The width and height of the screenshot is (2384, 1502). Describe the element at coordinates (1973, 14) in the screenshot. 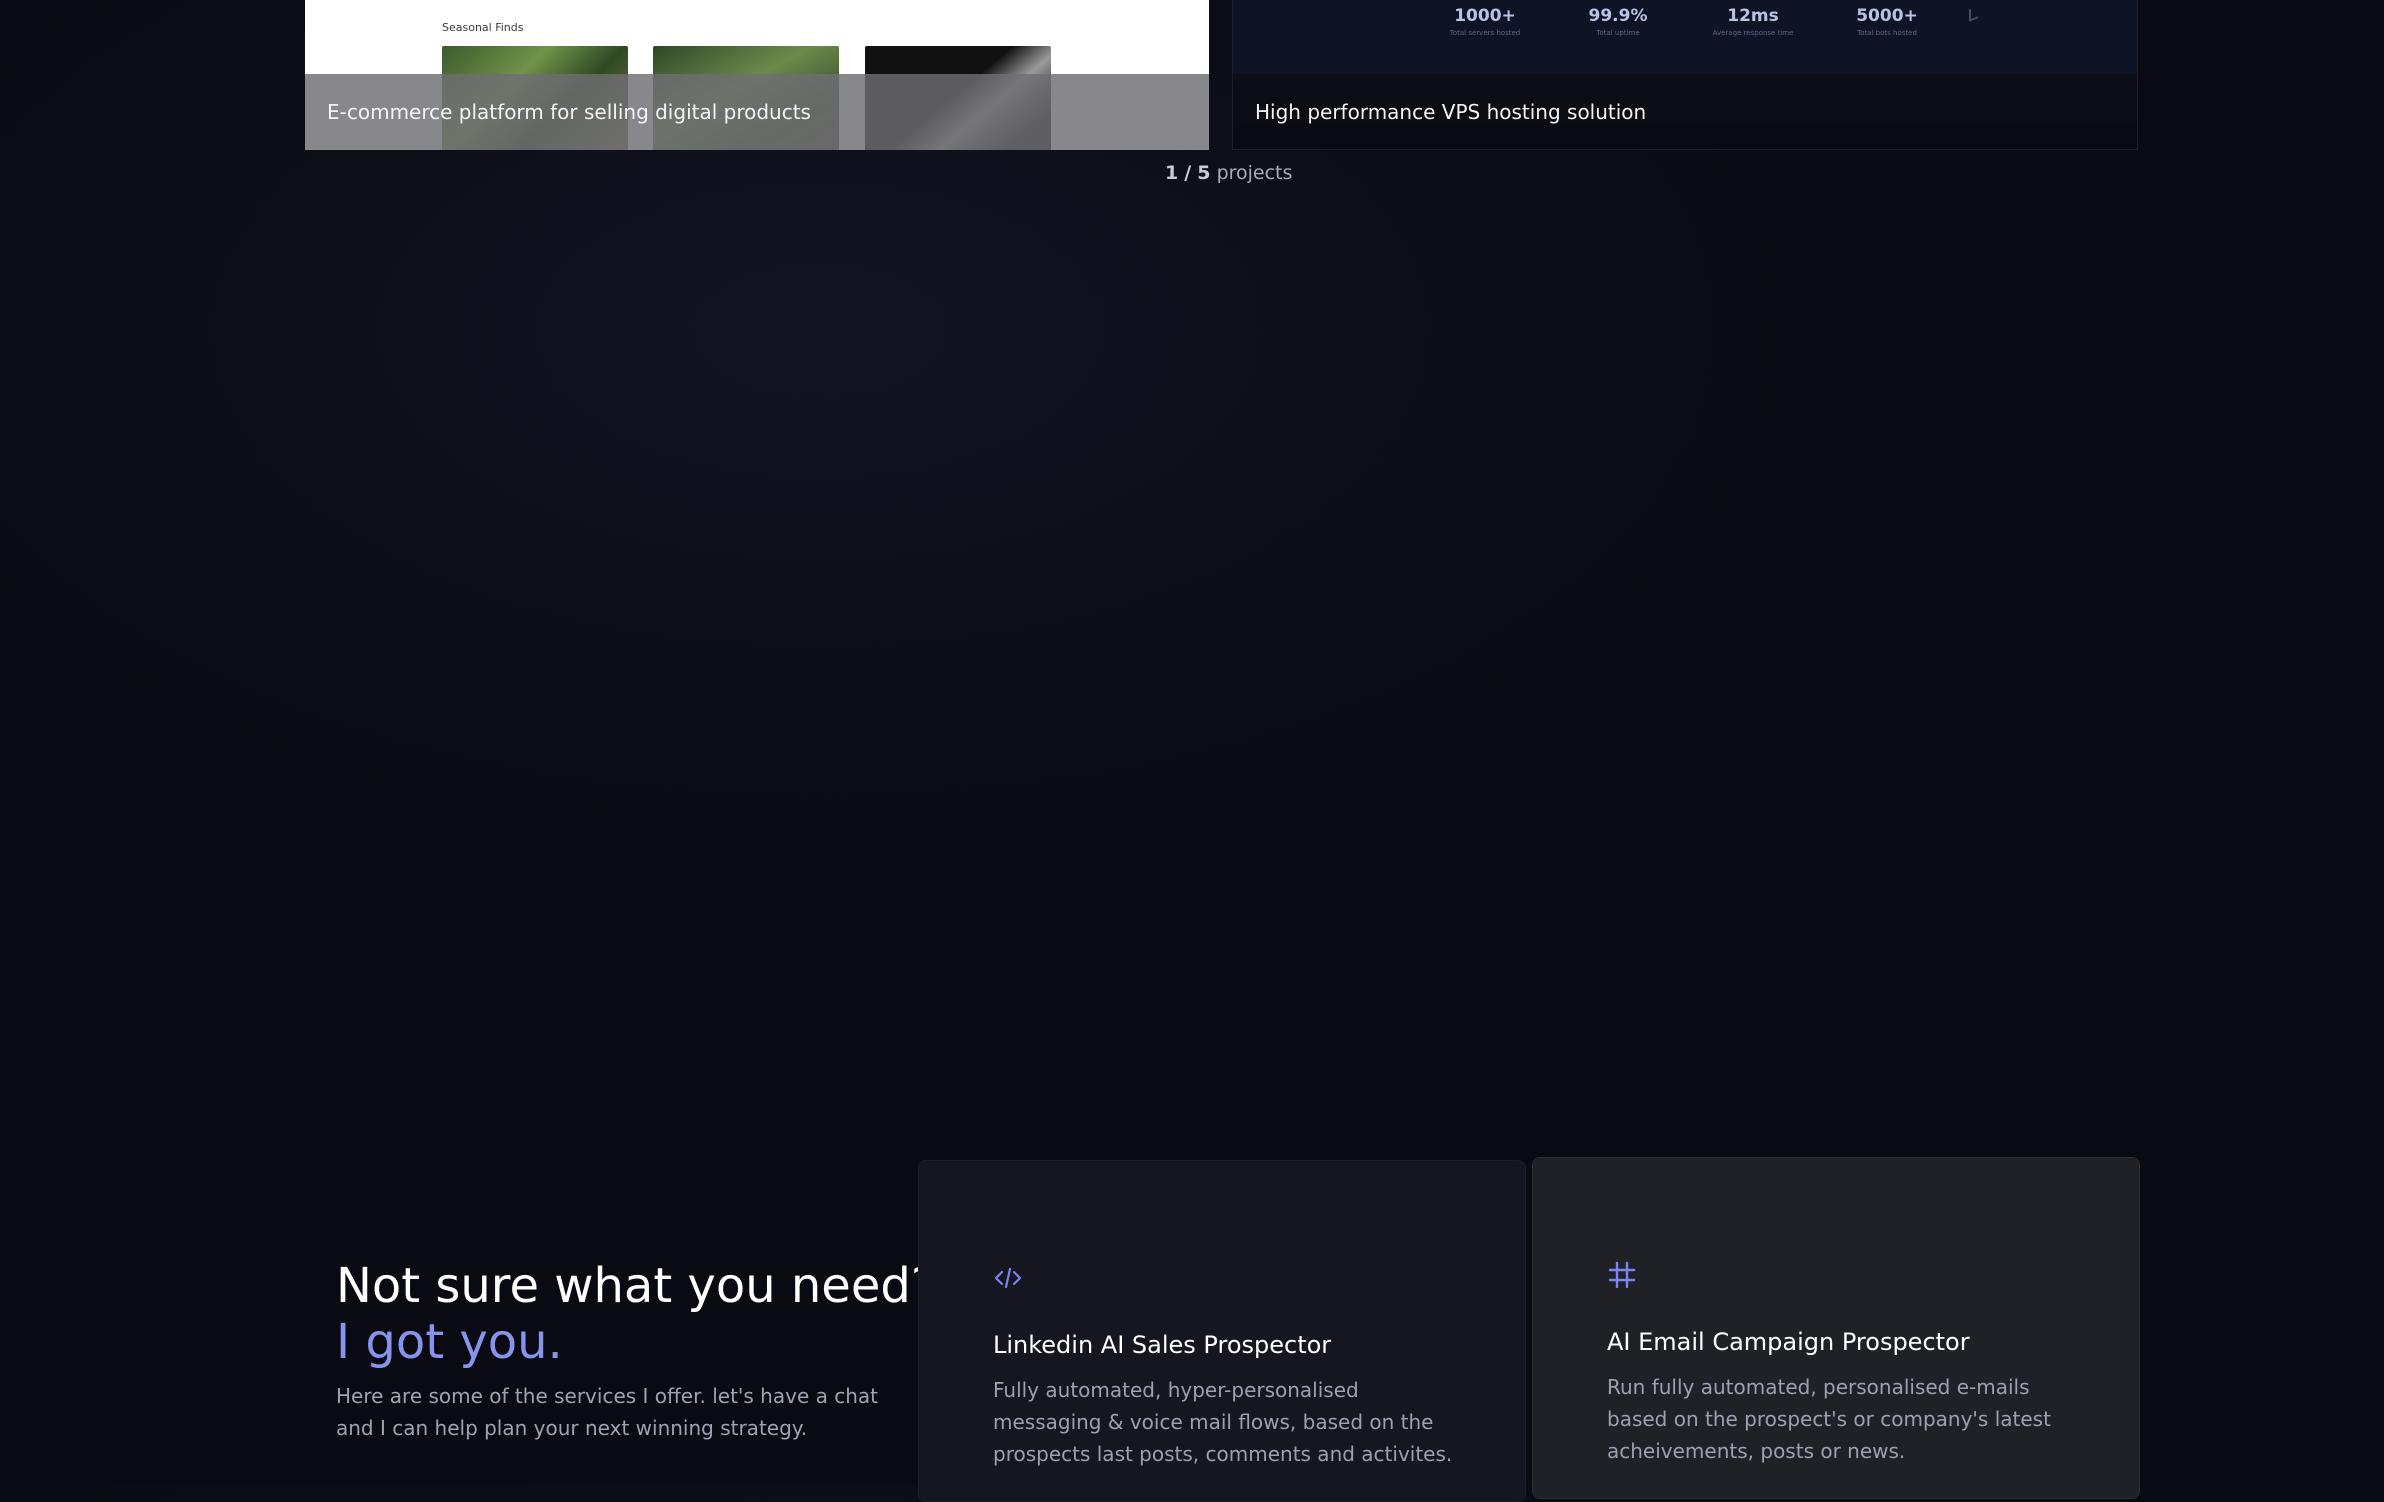

I see `cursor-icon` at that location.